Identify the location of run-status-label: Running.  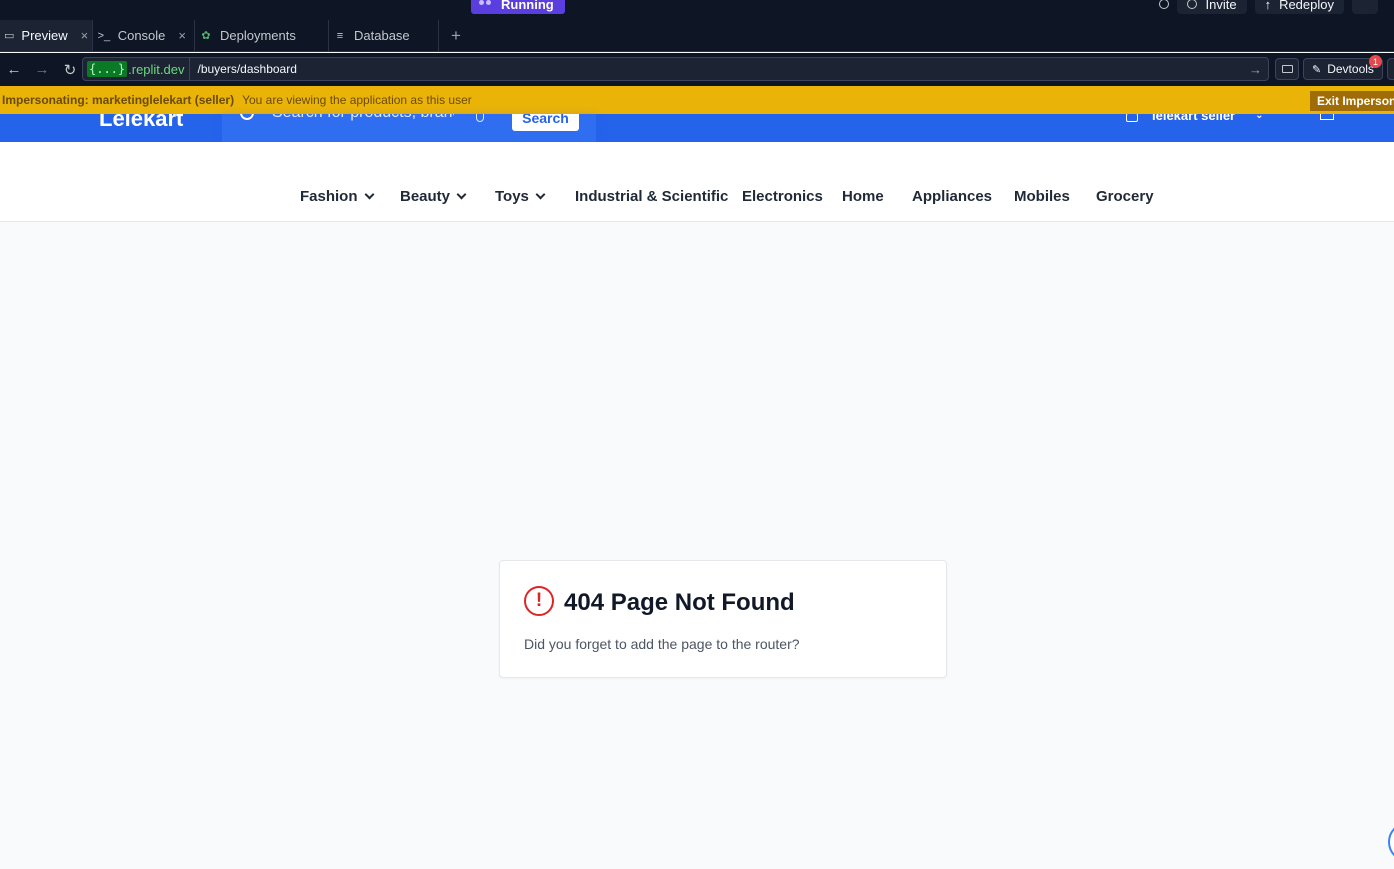
(527, 6).